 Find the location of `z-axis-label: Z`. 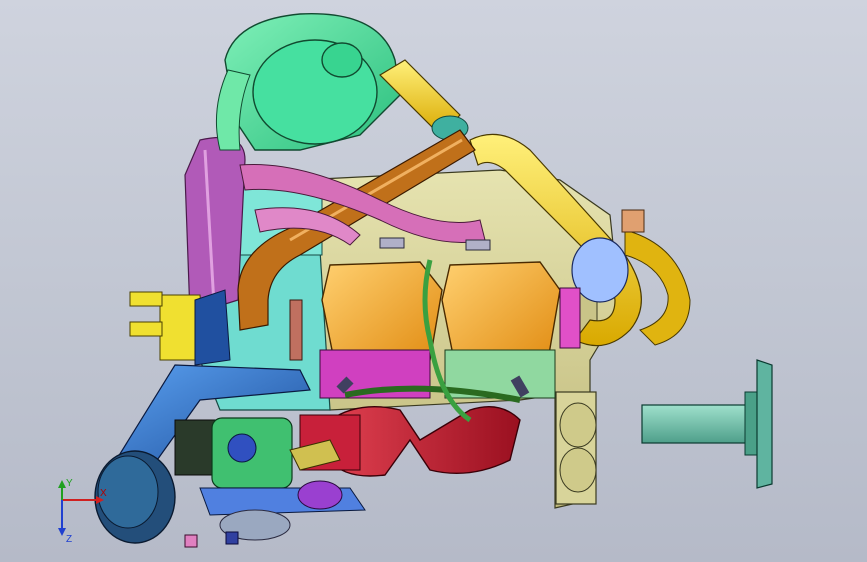

z-axis-label: Z is located at coordinates (69, 539).